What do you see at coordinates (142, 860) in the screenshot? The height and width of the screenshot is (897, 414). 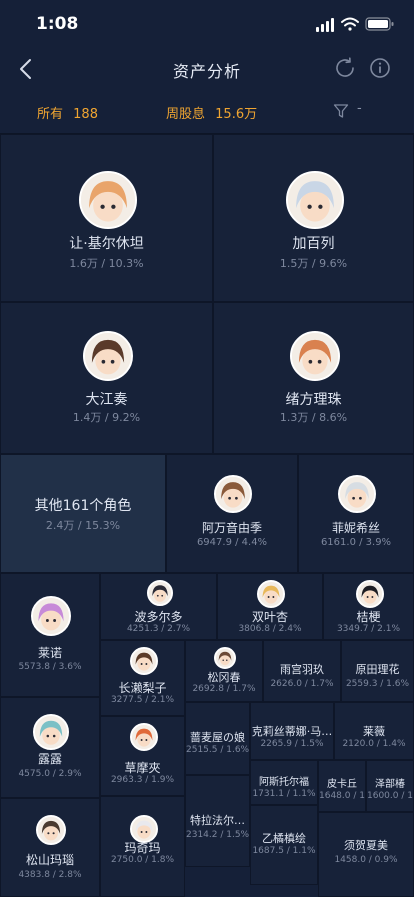 I see `cell-value: 2750.0 / 1.8%` at bounding box center [142, 860].